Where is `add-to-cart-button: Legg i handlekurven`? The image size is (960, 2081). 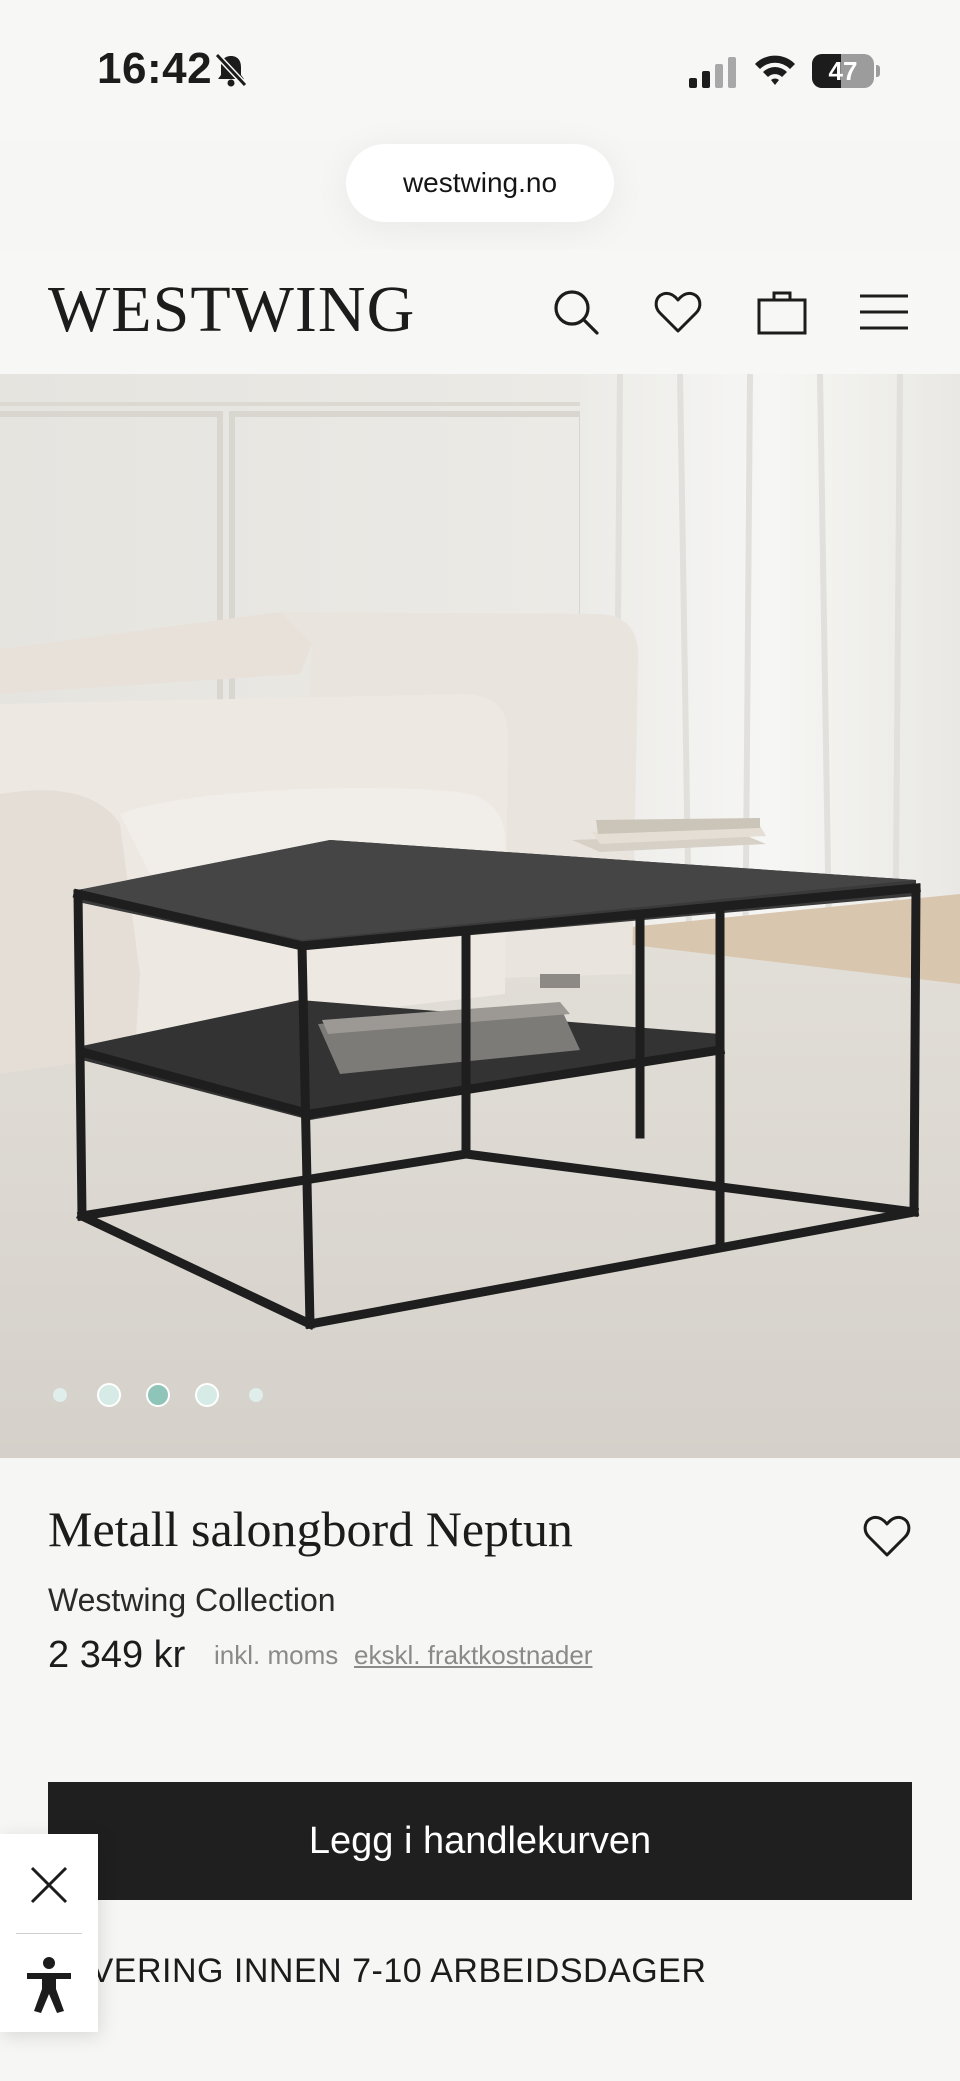 add-to-cart-button: Legg i handlekurven is located at coordinates (480, 1841).